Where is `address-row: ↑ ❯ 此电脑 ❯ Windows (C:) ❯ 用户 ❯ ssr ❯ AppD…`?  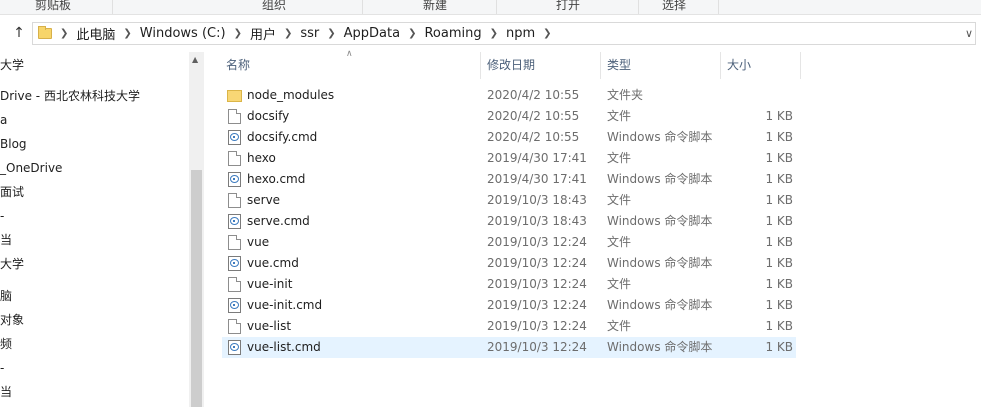
address-row: ↑ ❯ 此电脑 ❯ Windows (C:) ❯ 用户 ❯ ssr ❯ AppD… is located at coordinates (490, 33).